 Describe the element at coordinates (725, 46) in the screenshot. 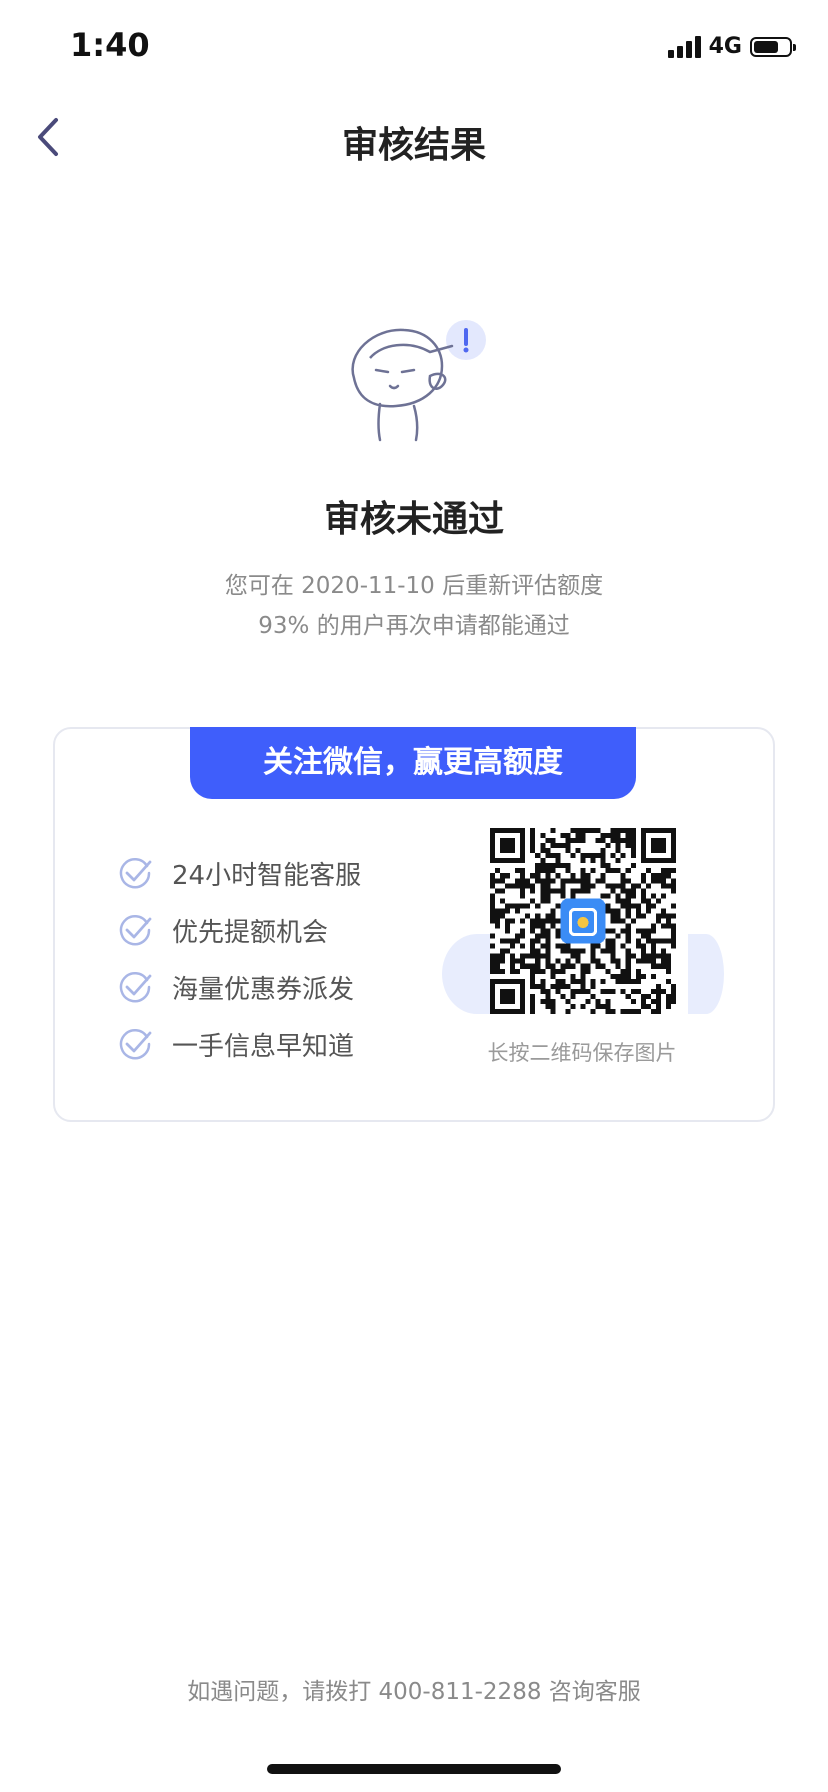

I see `network-type: 4G` at that location.